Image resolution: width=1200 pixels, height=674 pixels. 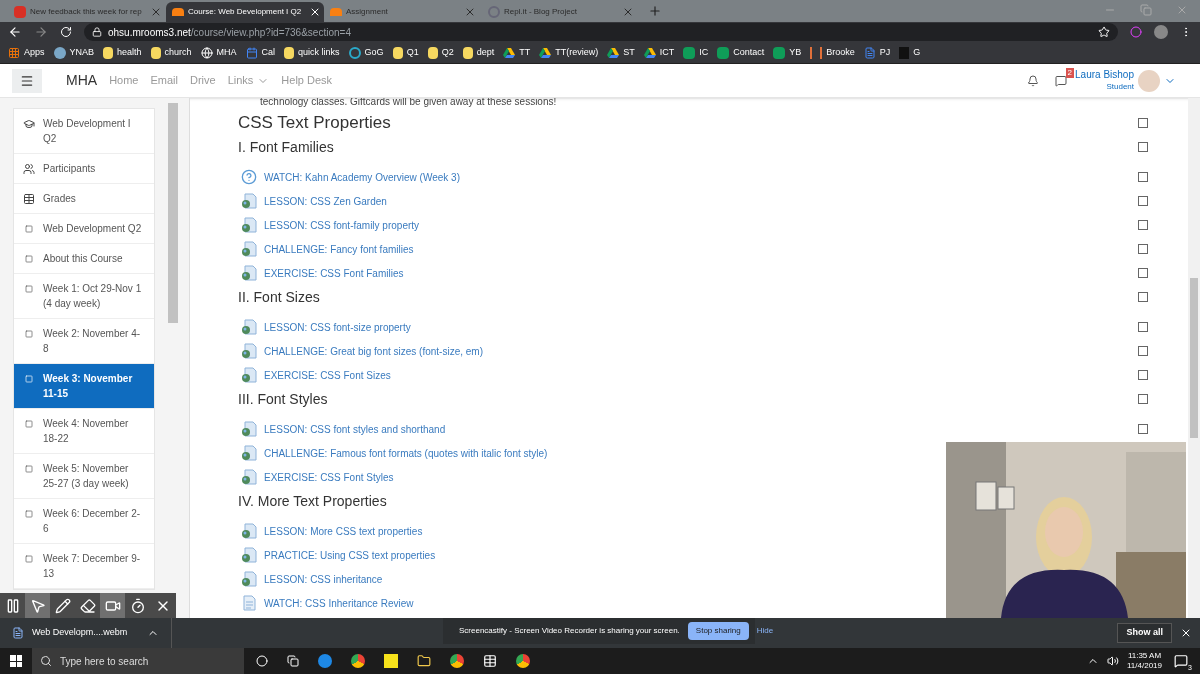 I want to click on browser-tab: New feedback this week for rep, so click(x=87, y=12).